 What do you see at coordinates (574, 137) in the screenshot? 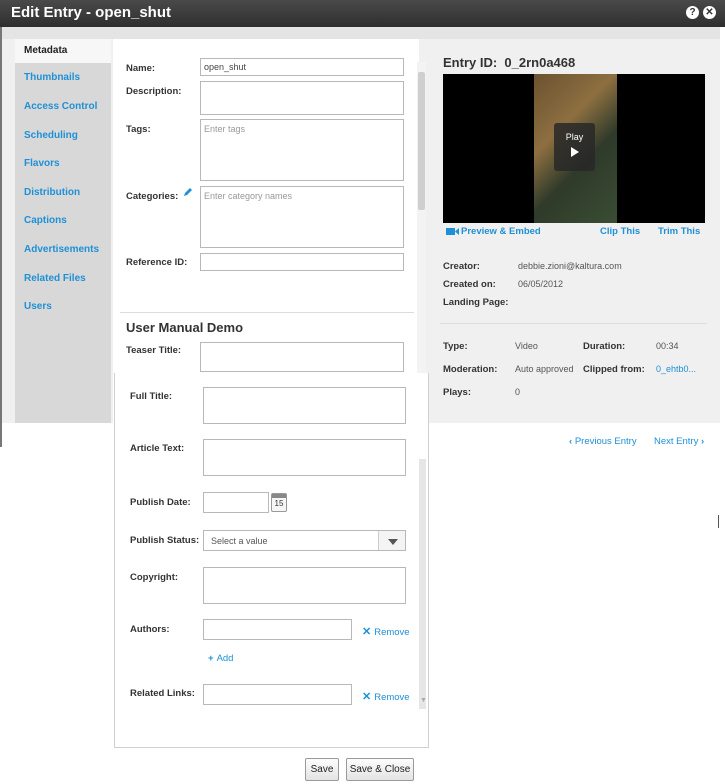
I see `play-label: Play` at bounding box center [574, 137].